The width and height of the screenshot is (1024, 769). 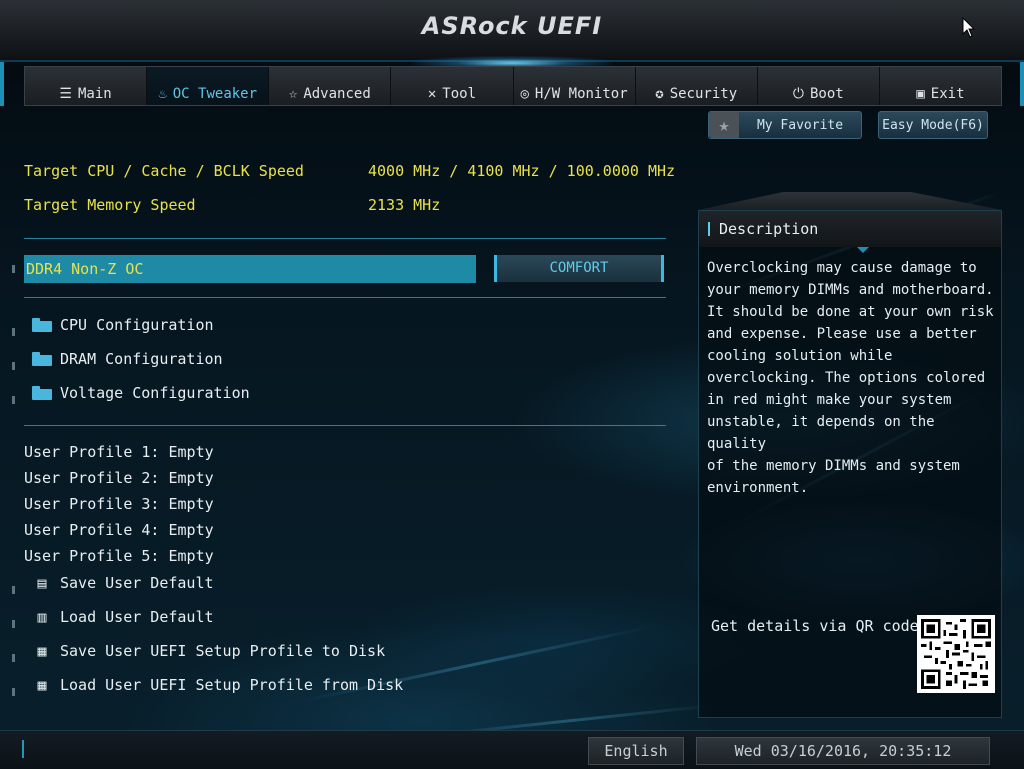 What do you see at coordinates (769, 229) in the screenshot?
I see `description-title: Description` at bounding box center [769, 229].